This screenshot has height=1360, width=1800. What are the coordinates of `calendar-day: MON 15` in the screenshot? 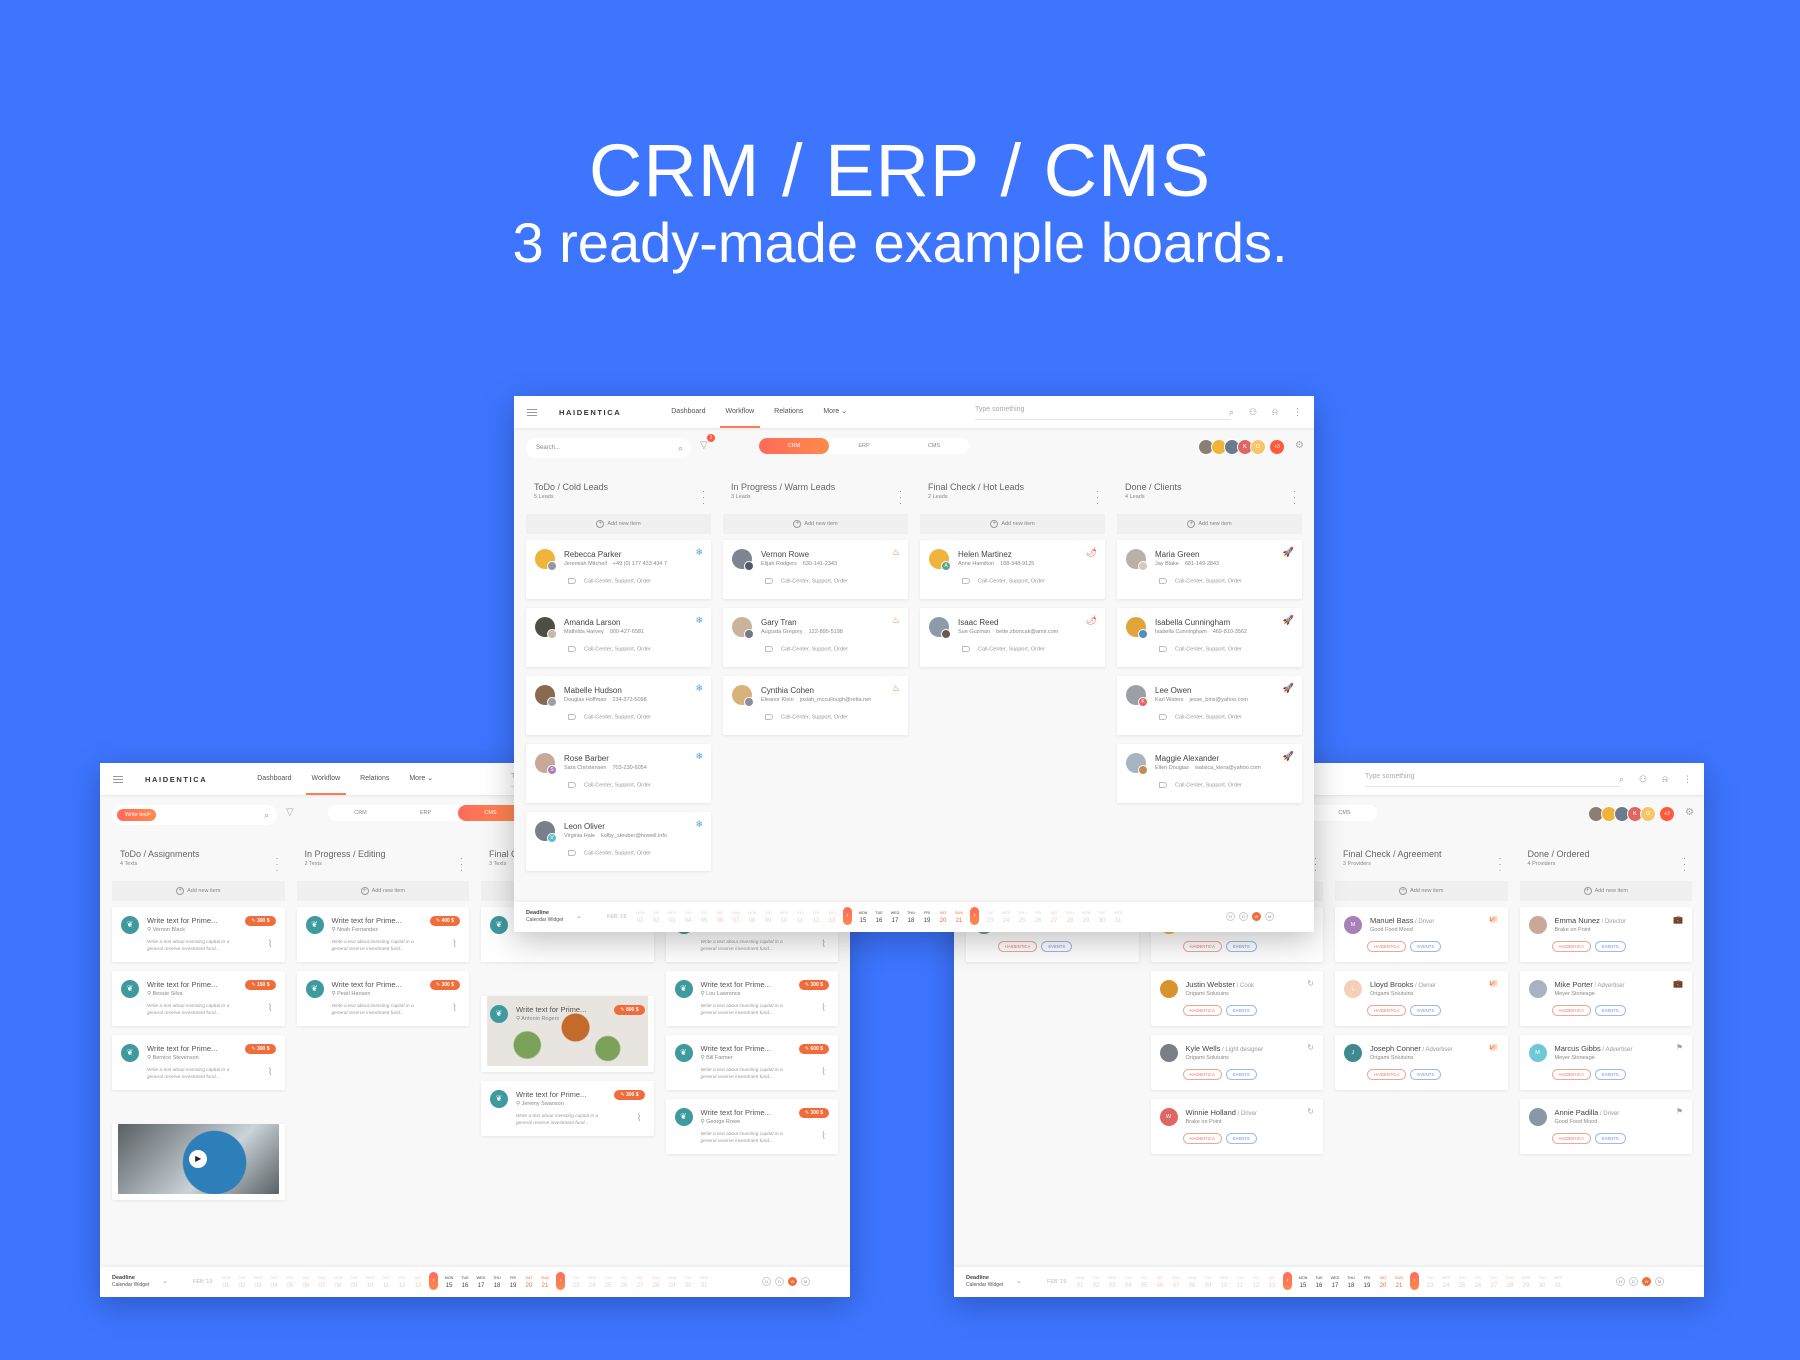 It's located at (1303, 1282).